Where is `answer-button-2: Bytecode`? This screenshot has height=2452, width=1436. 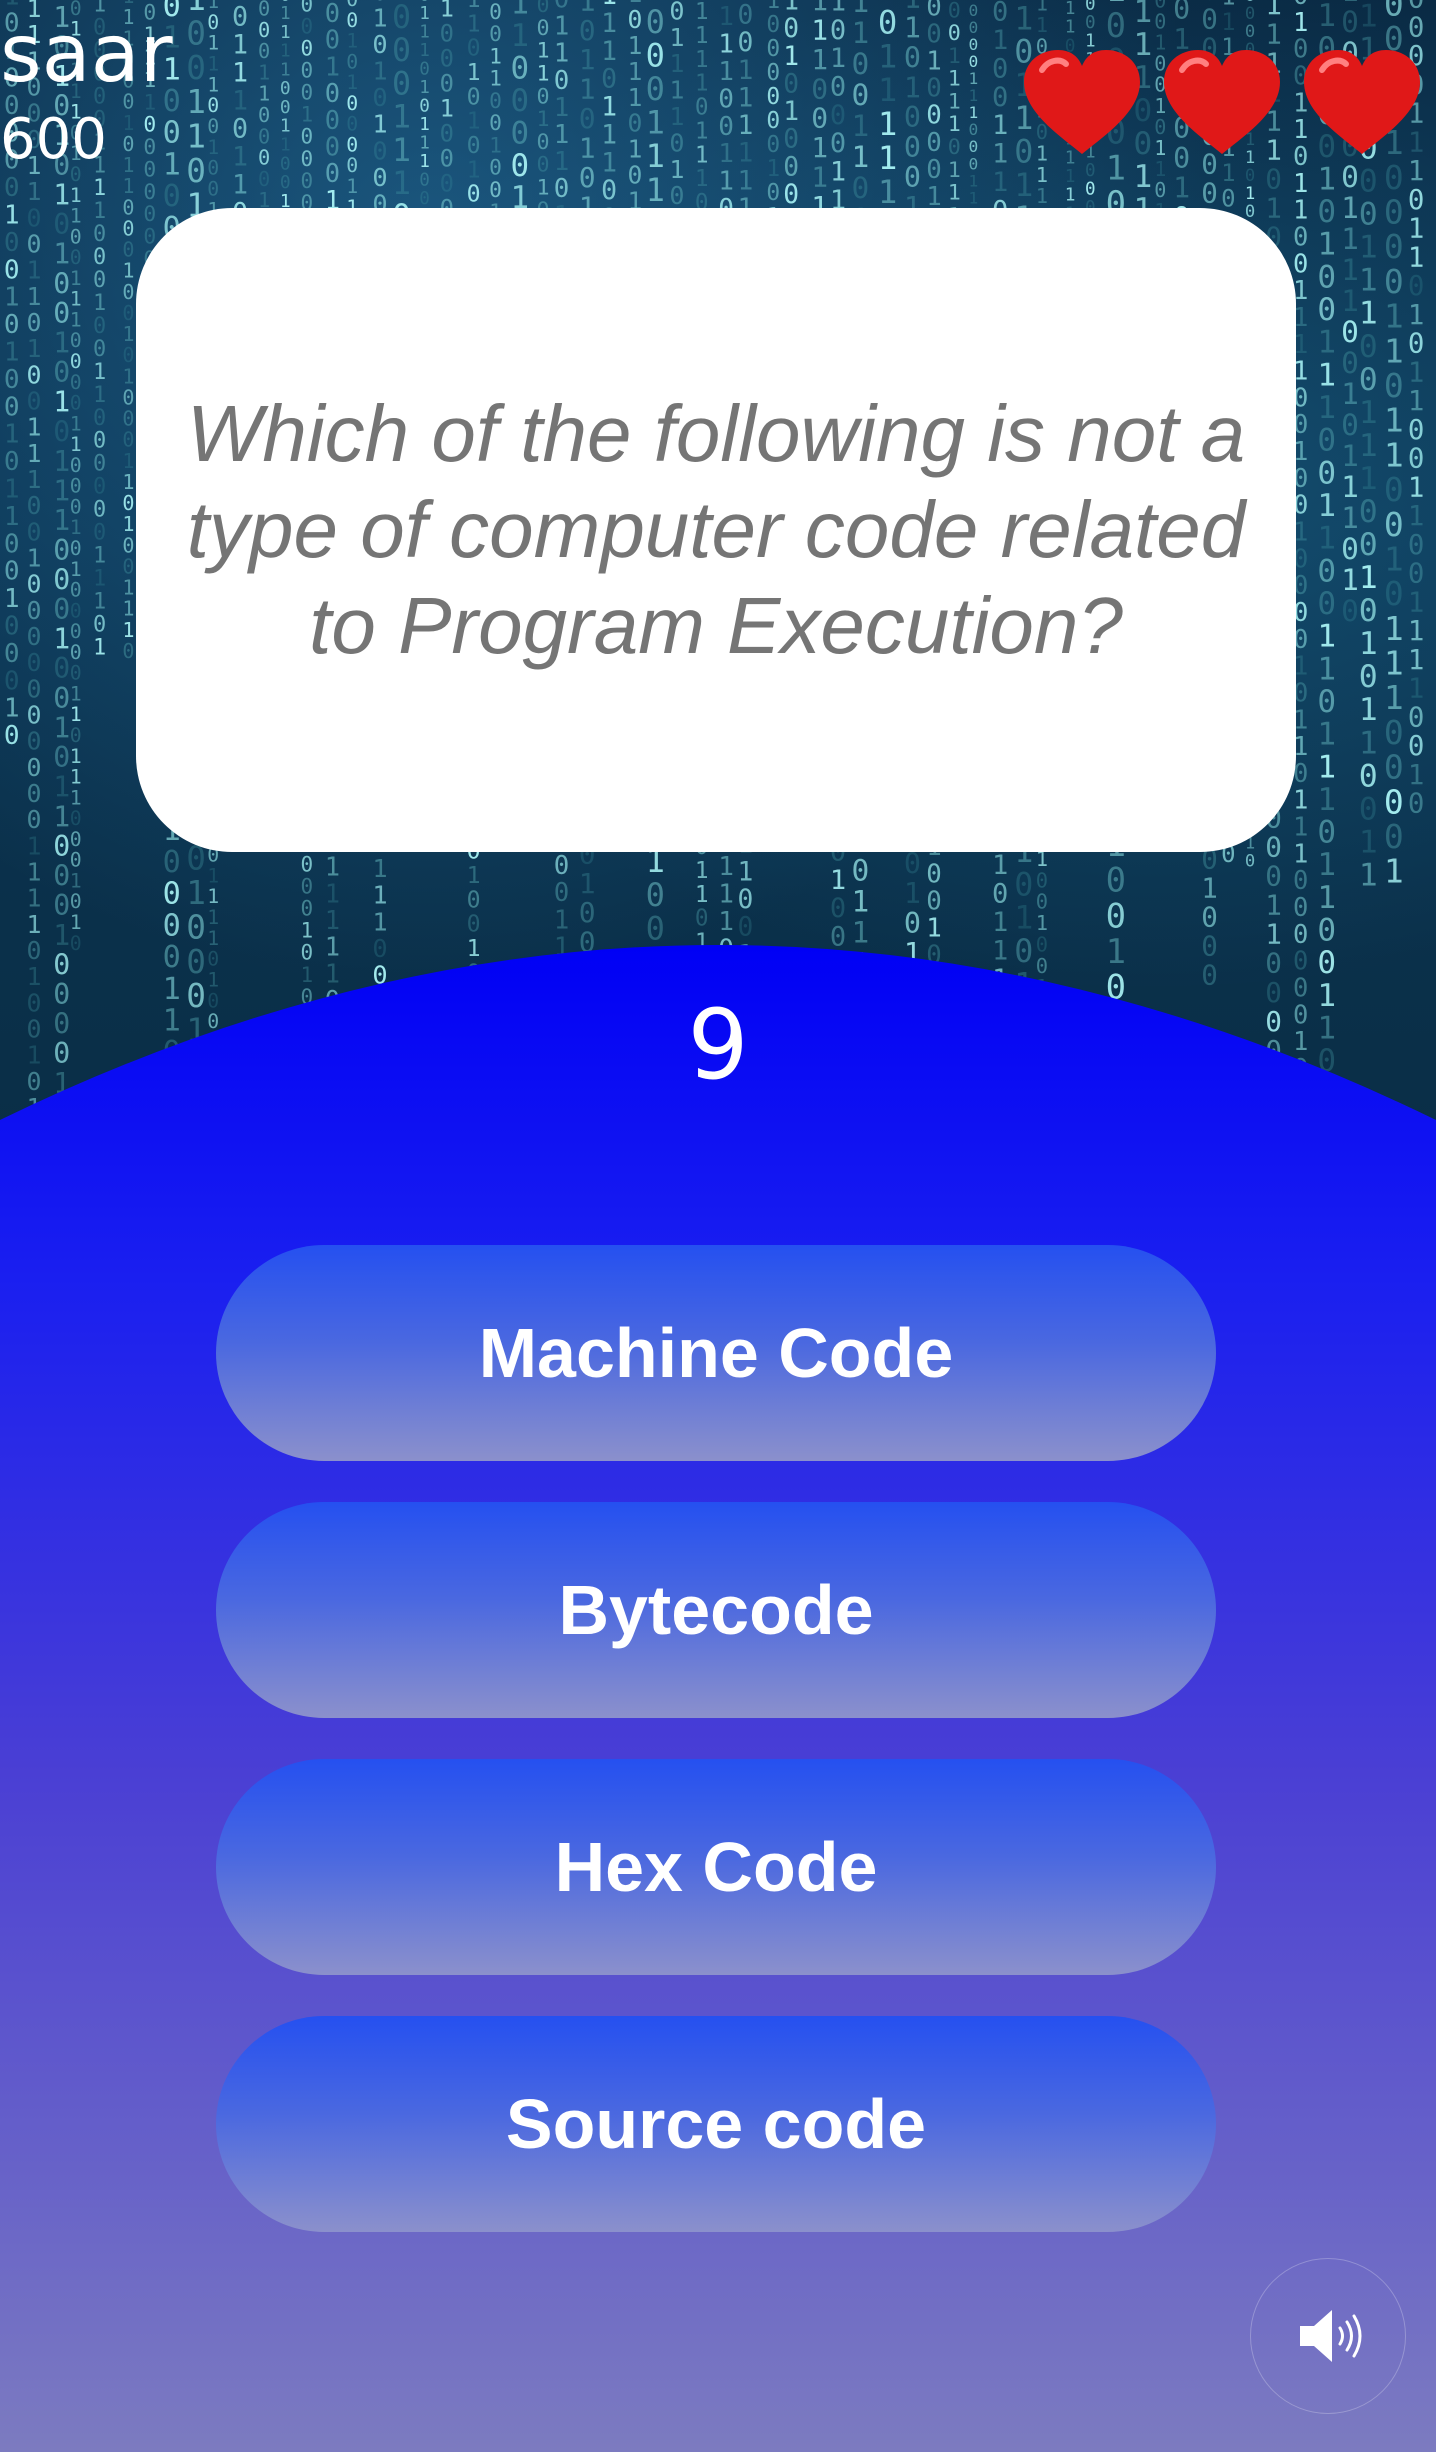 answer-button-2: Bytecode is located at coordinates (716, 1610).